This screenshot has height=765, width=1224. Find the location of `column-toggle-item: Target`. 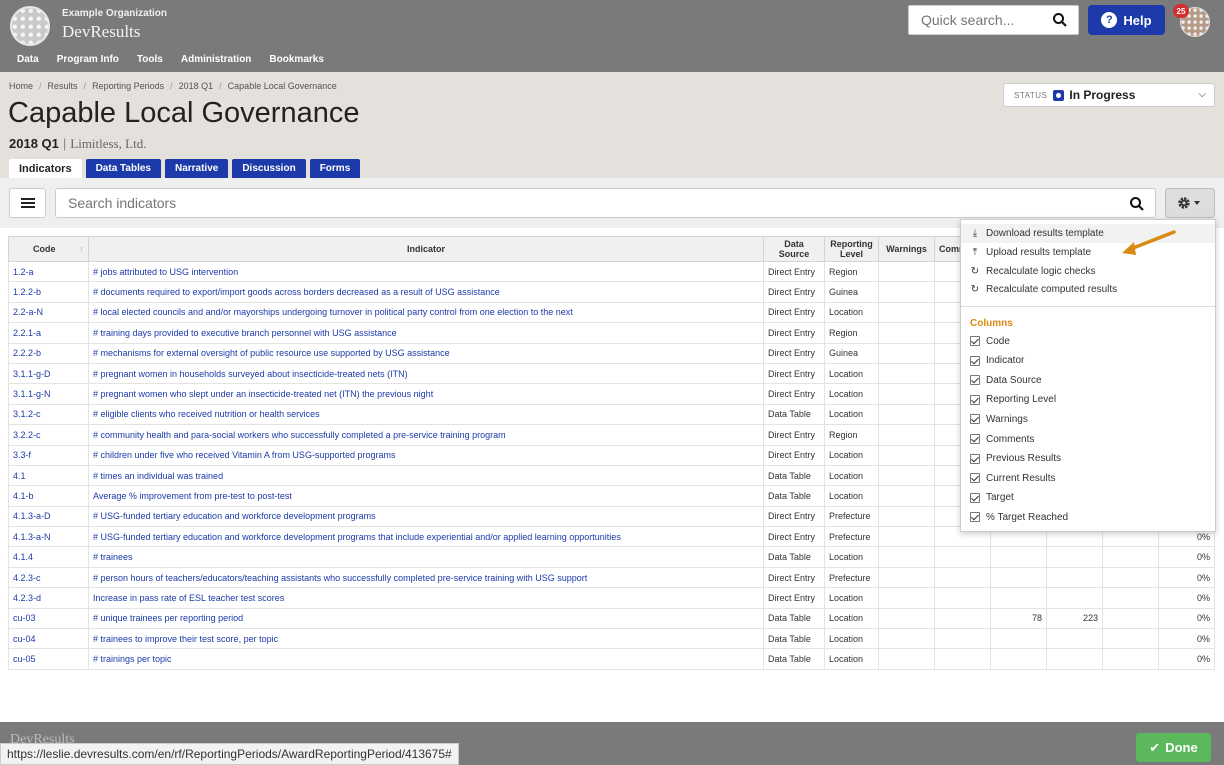

column-toggle-item: Target is located at coordinates (992, 498).